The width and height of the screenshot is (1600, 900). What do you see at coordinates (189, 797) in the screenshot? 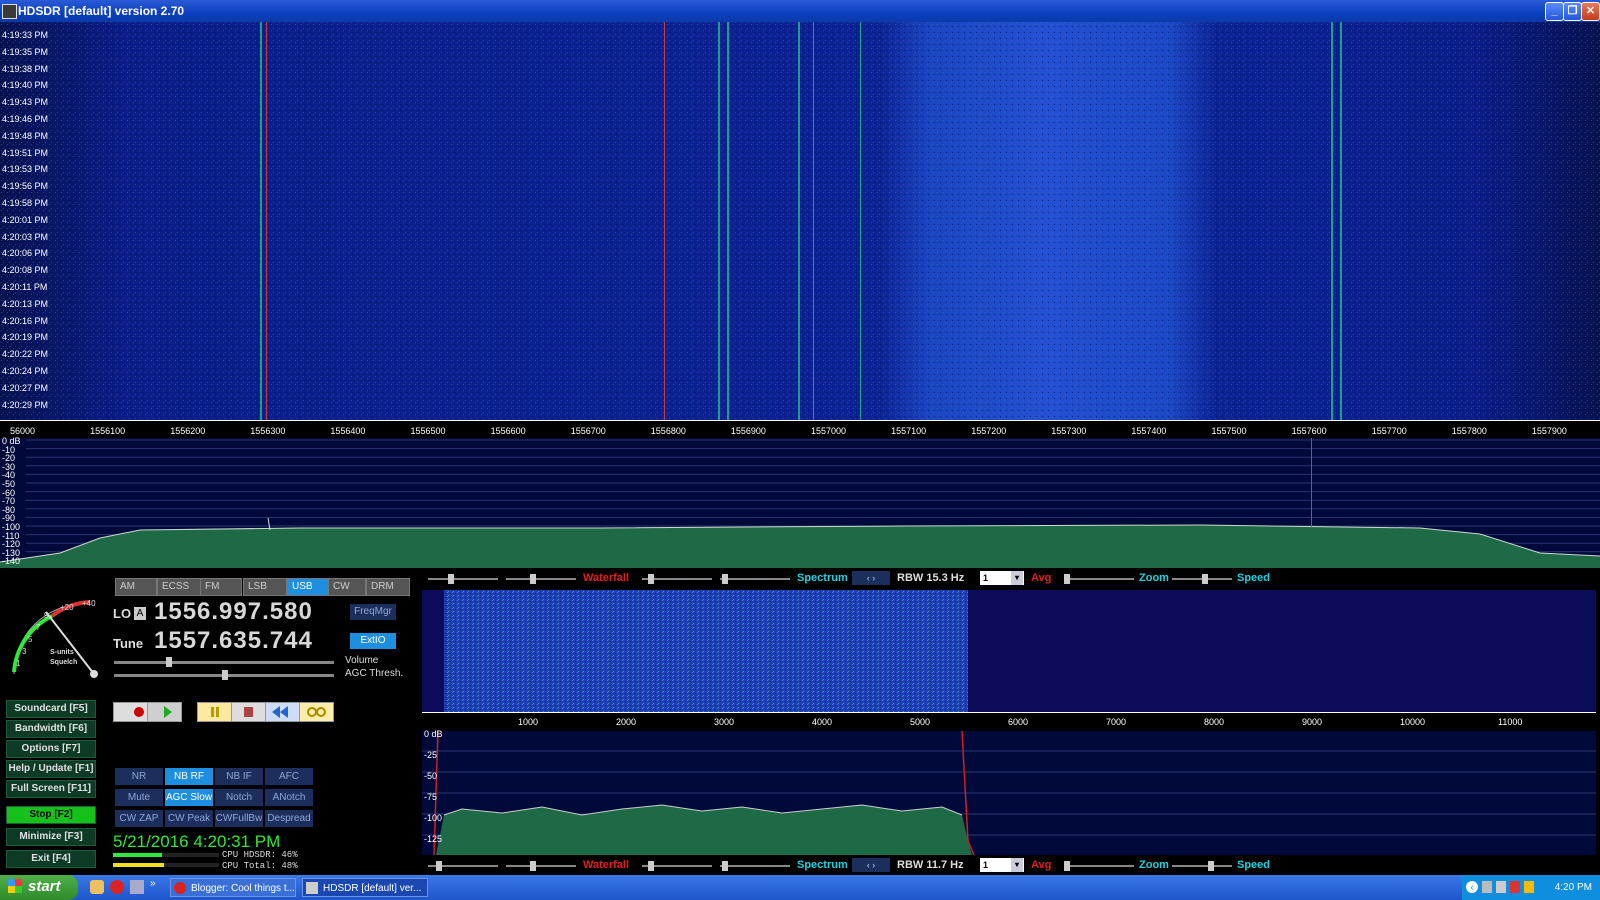
I see `dsp-button-agc-slow: AGC Slow` at bounding box center [189, 797].